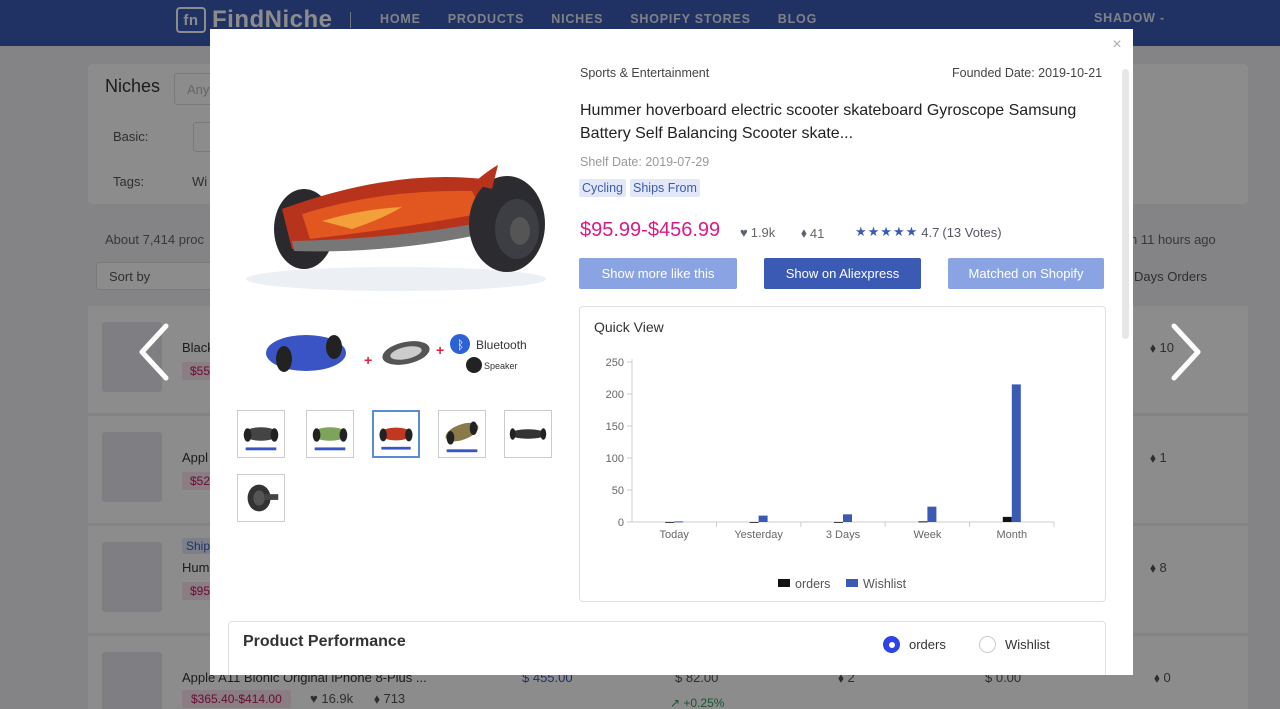  Describe the element at coordinates (758, 232) in the screenshot. I see `likes-count: ♥ 1.9k` at that location.